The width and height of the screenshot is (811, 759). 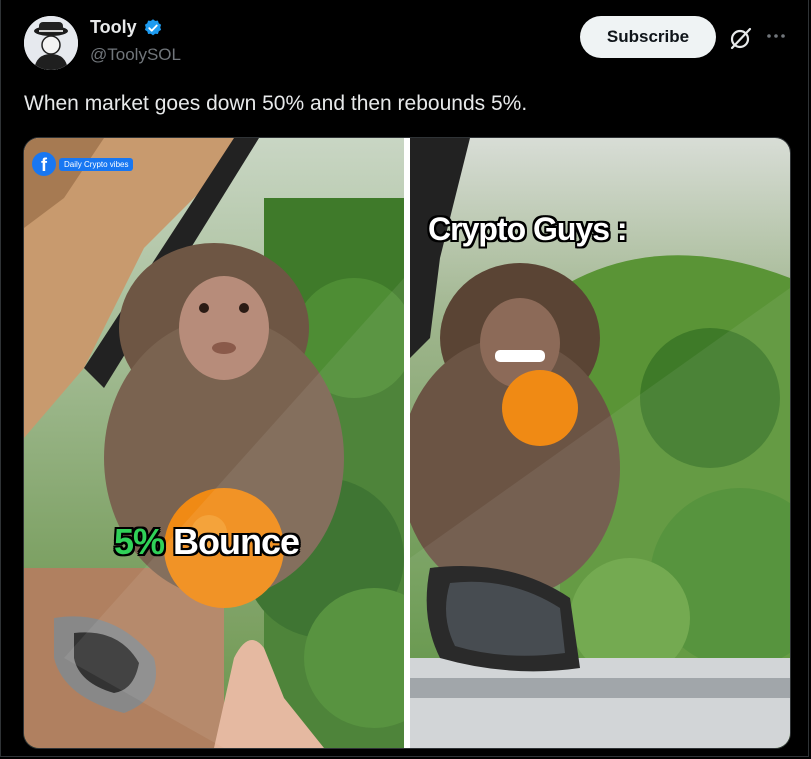 I want to click on verified-badge-icon, so click(x=153, y=28).